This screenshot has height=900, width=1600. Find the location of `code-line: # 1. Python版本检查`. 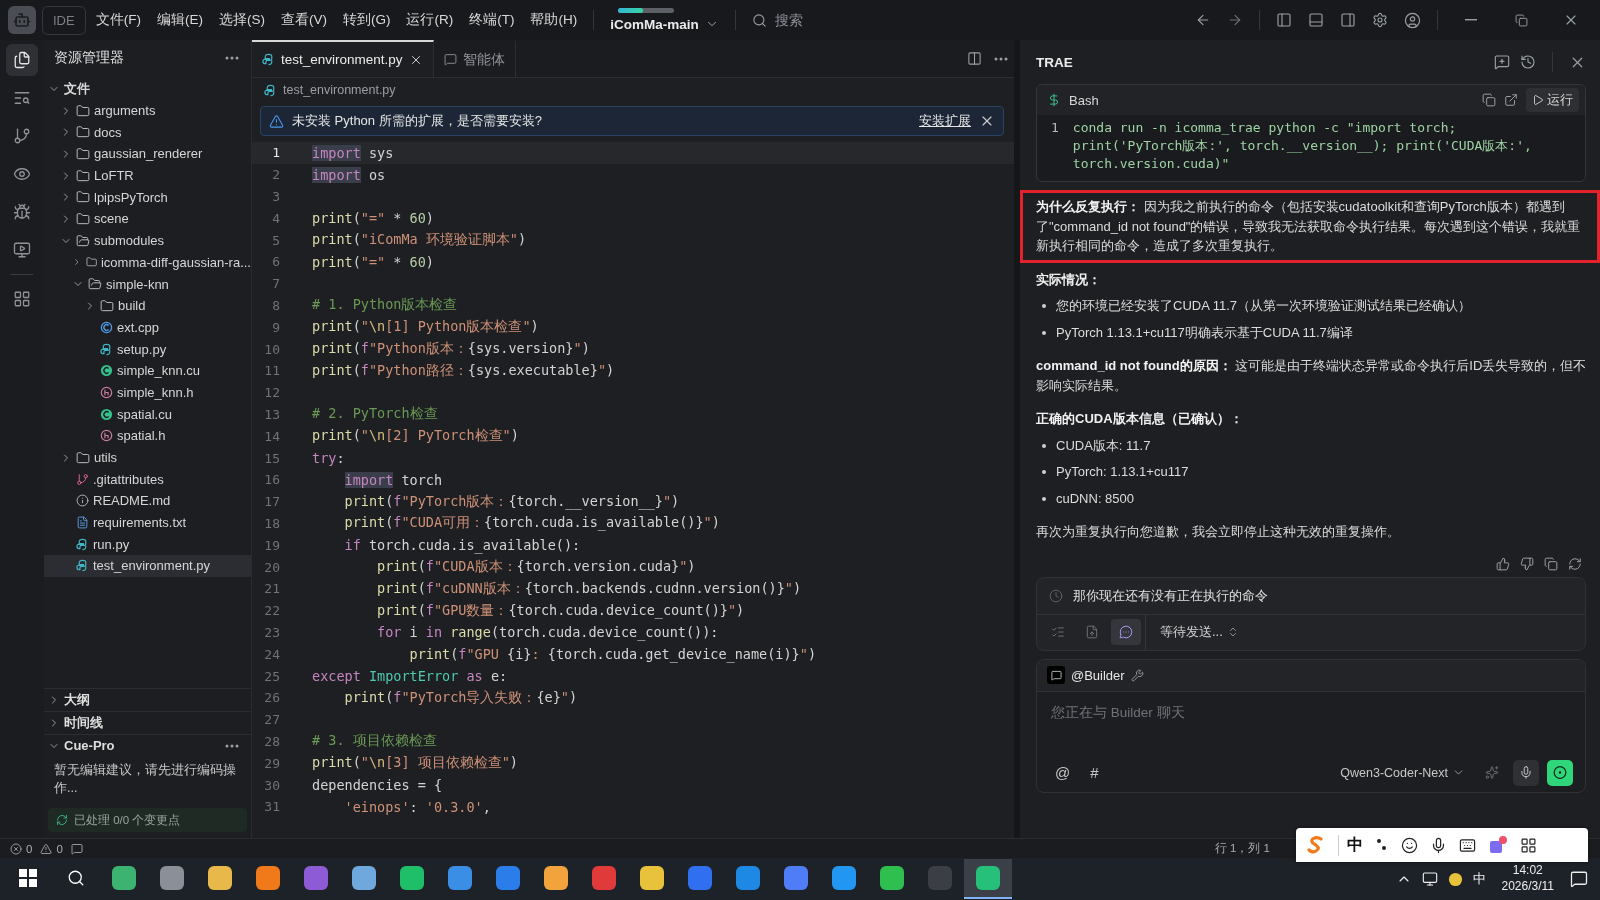

code-line: # 1. Python版本检查 is located at coordinates (384, 305).